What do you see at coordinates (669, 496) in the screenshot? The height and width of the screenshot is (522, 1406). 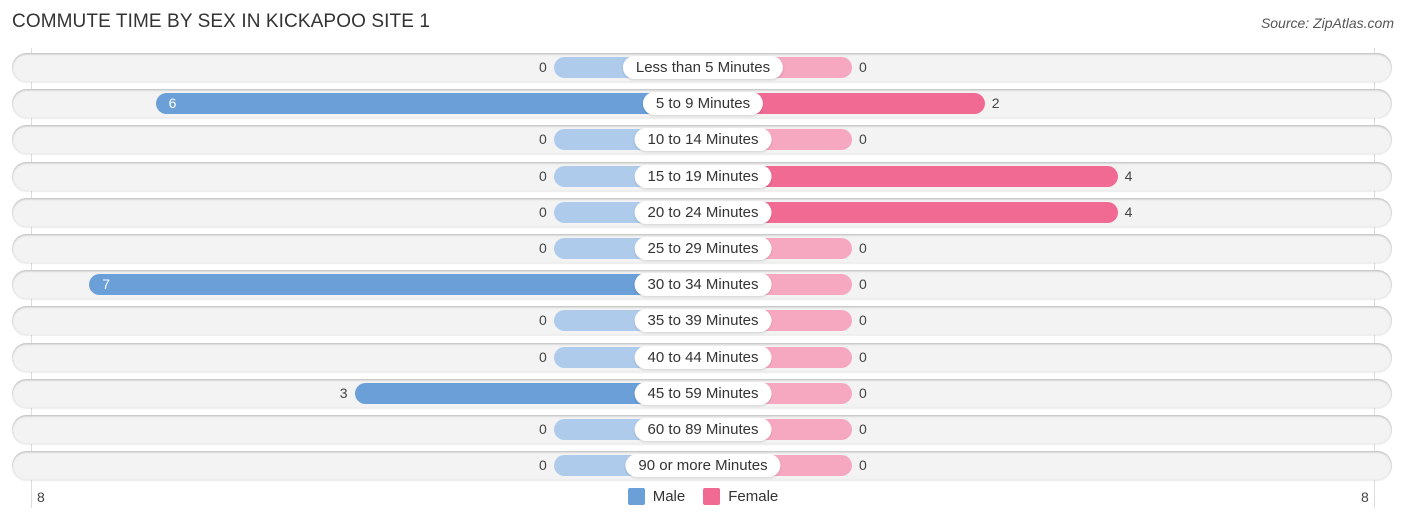 I see `legend-label-male: Male` at bounding box center [669, 496].